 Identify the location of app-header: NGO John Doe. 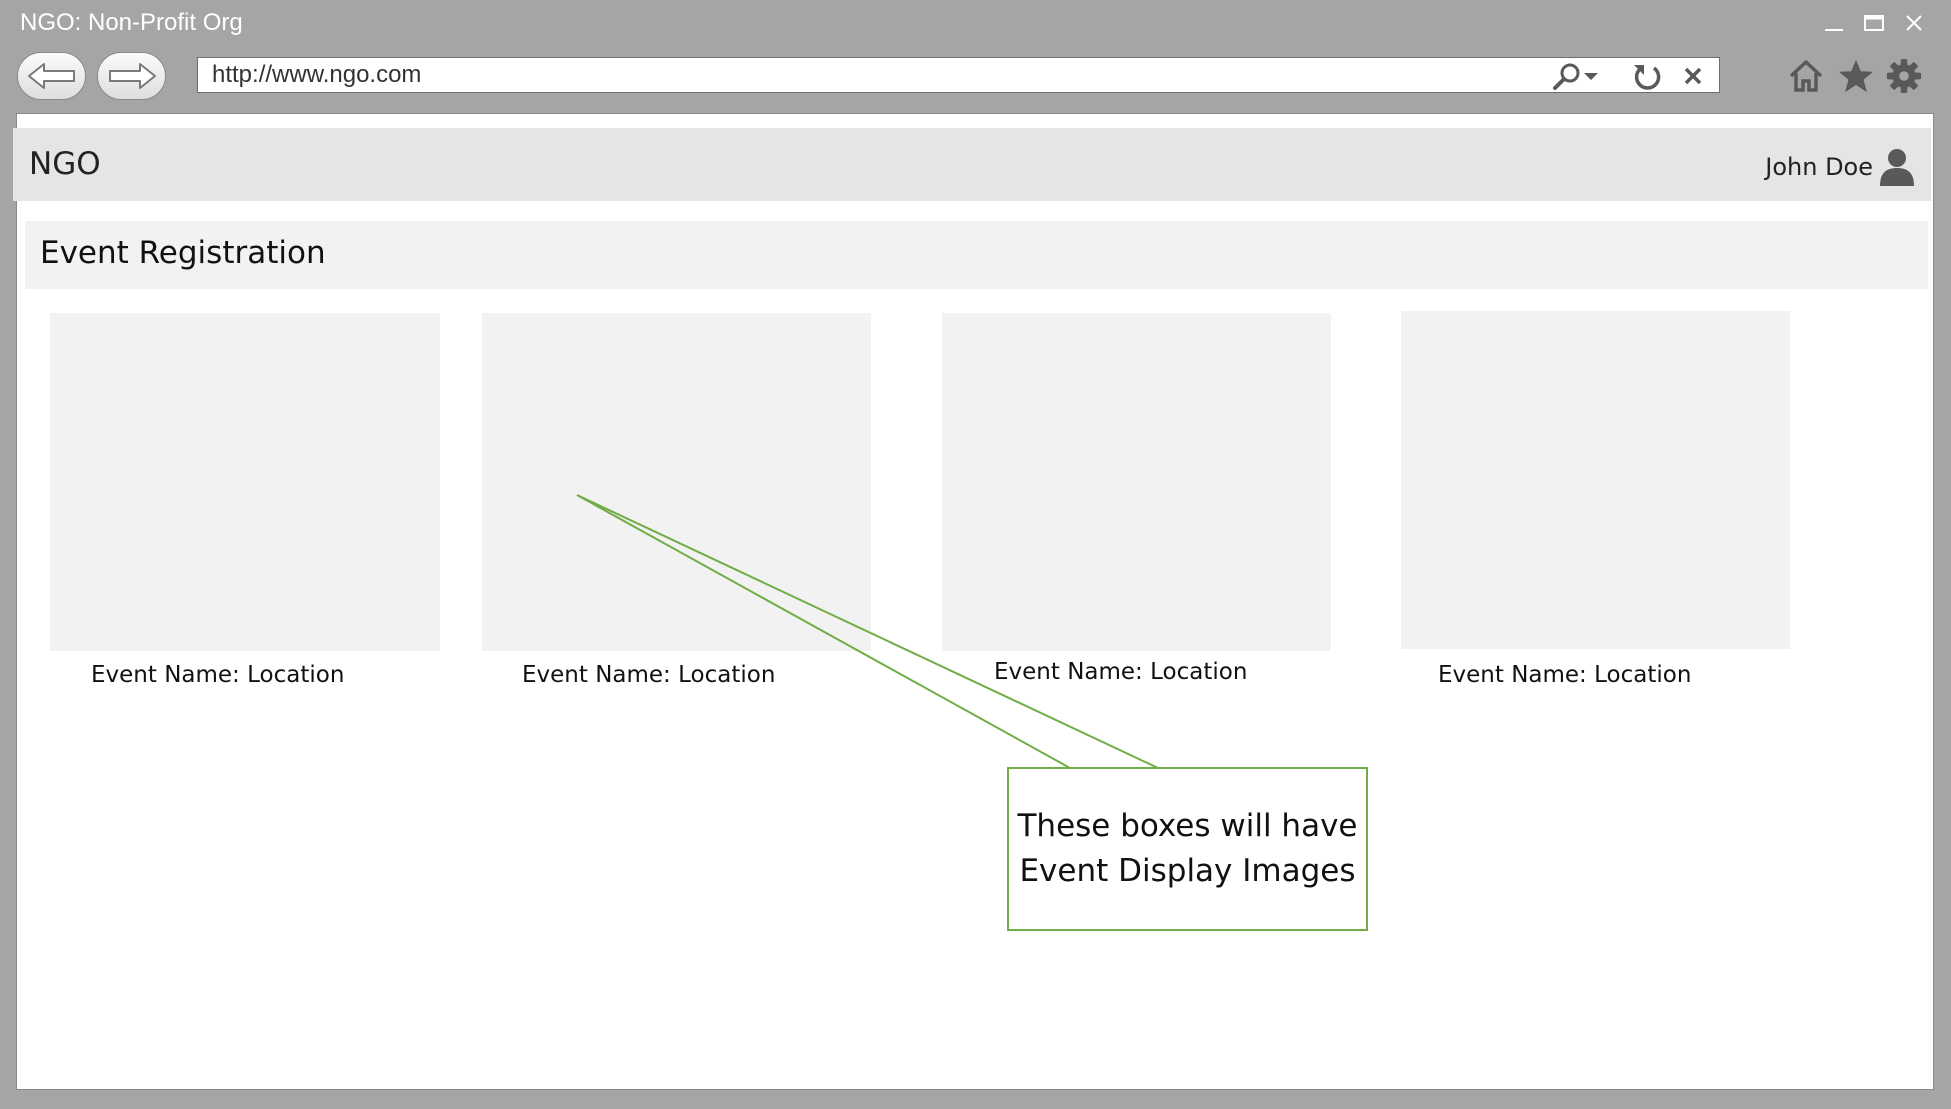
(972, 164).